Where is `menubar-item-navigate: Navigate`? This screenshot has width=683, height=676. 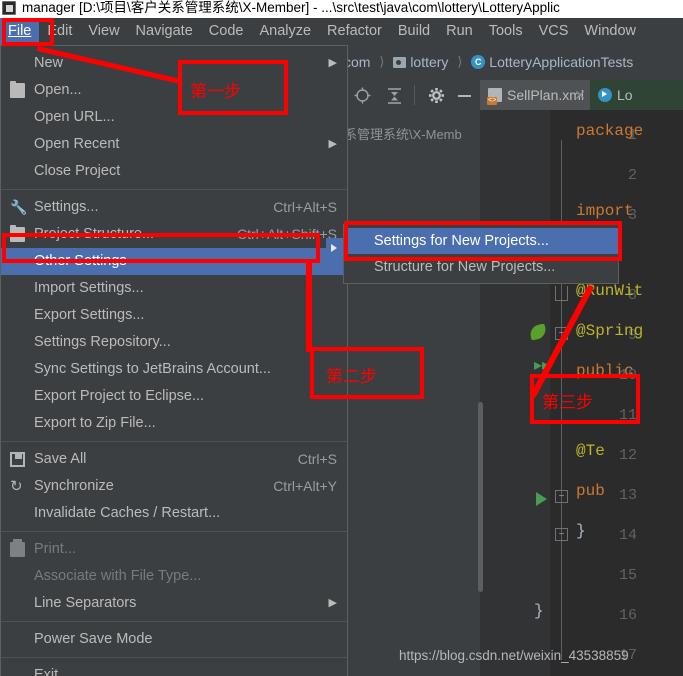
menubar-item-navigate: Navigate is located at coordinates (164, 31).